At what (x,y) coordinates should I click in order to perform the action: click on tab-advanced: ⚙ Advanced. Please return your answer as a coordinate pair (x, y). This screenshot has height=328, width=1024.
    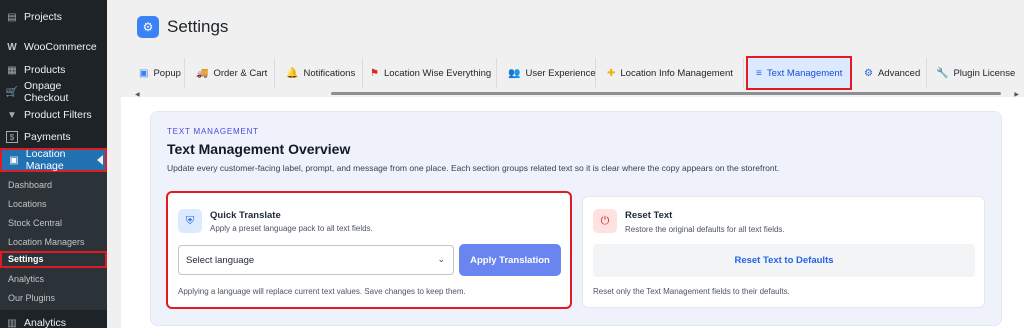
    Looking at the image, I should click on (890, 73).